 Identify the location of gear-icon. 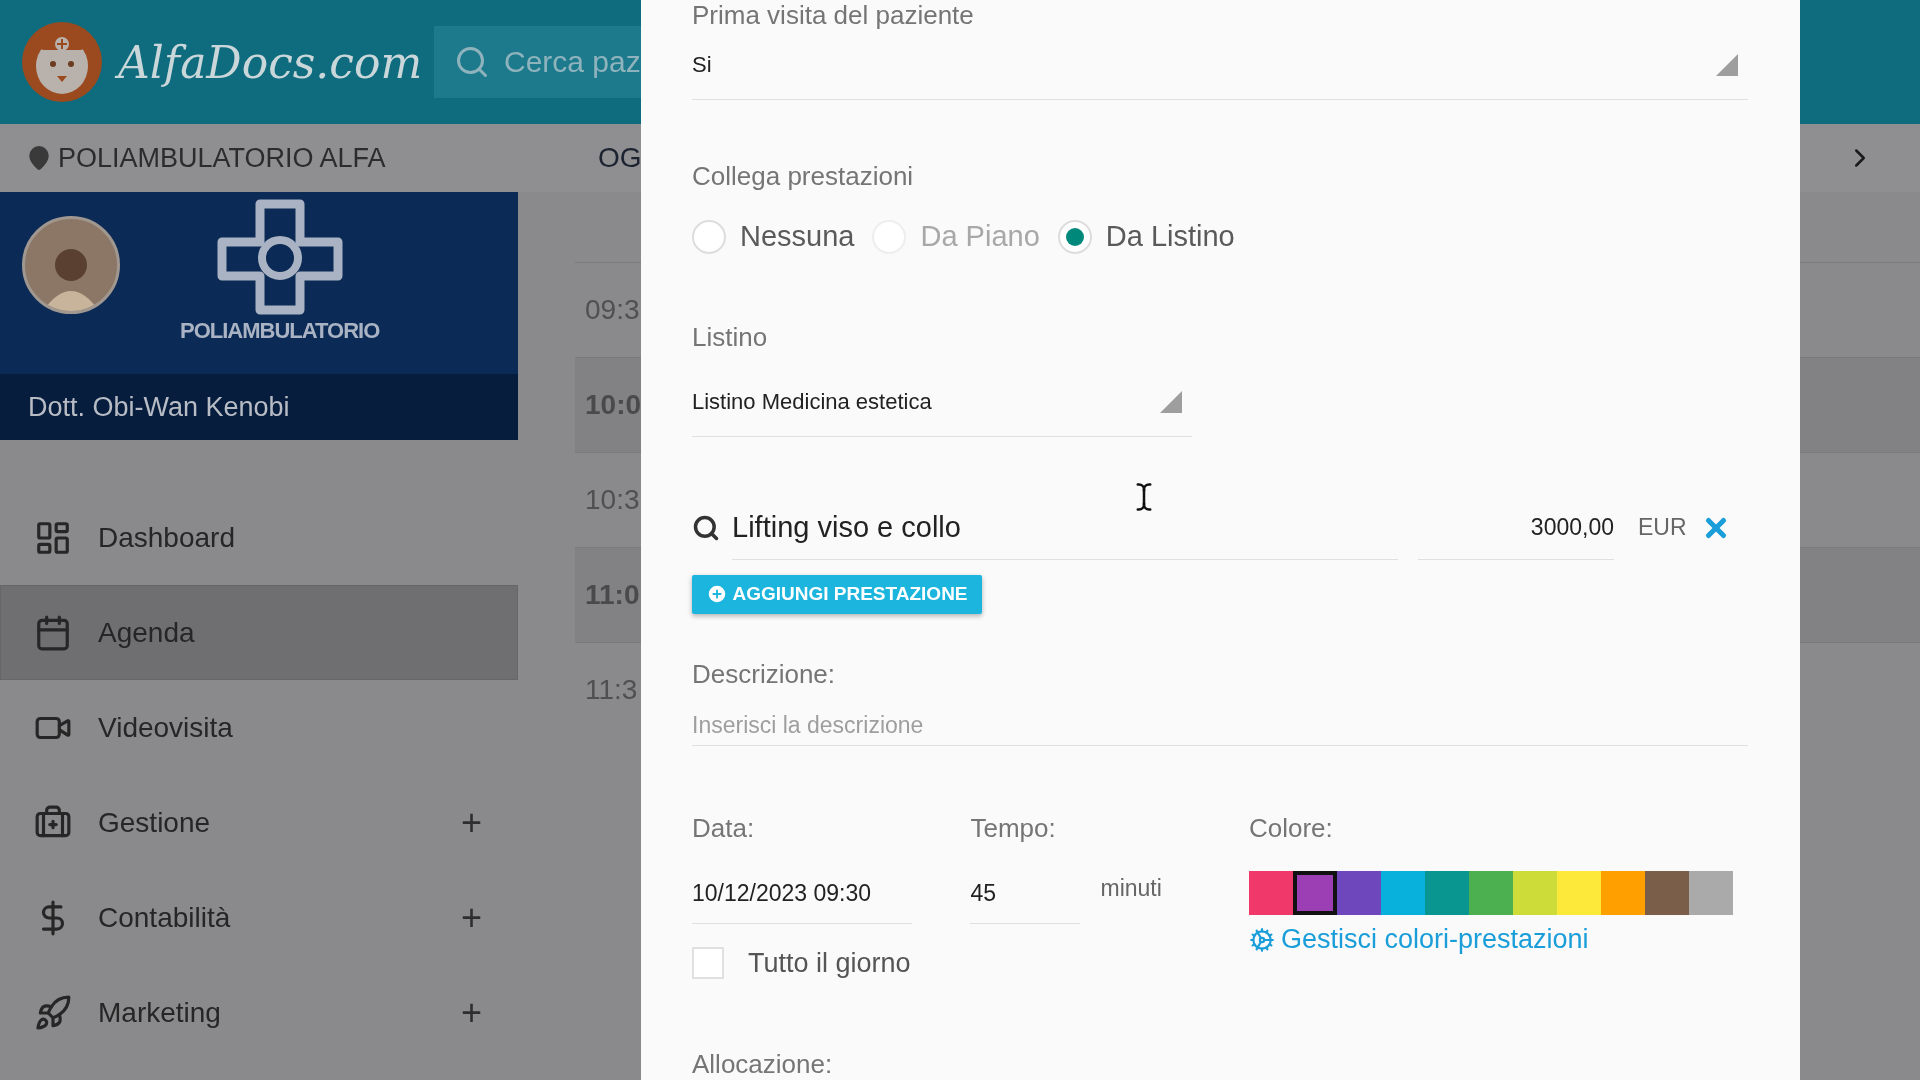
(1261, 939).